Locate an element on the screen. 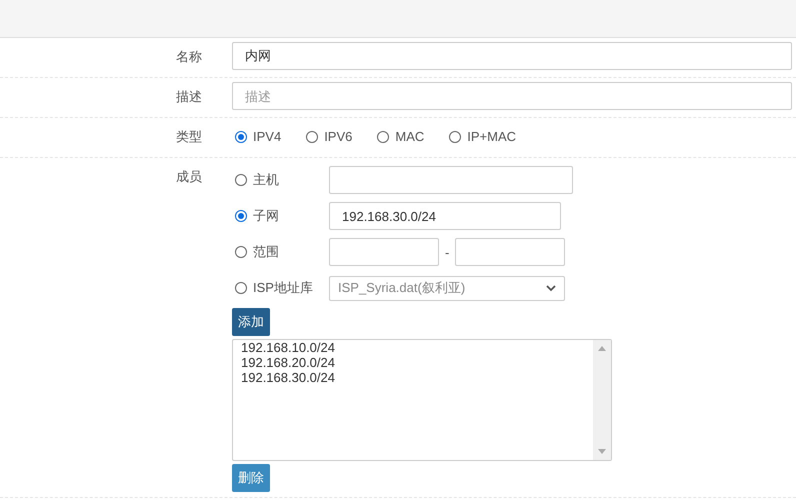 The height and width of the screenshot is (502, 796). input-field: 内网 is located at coordinates (512, 56).